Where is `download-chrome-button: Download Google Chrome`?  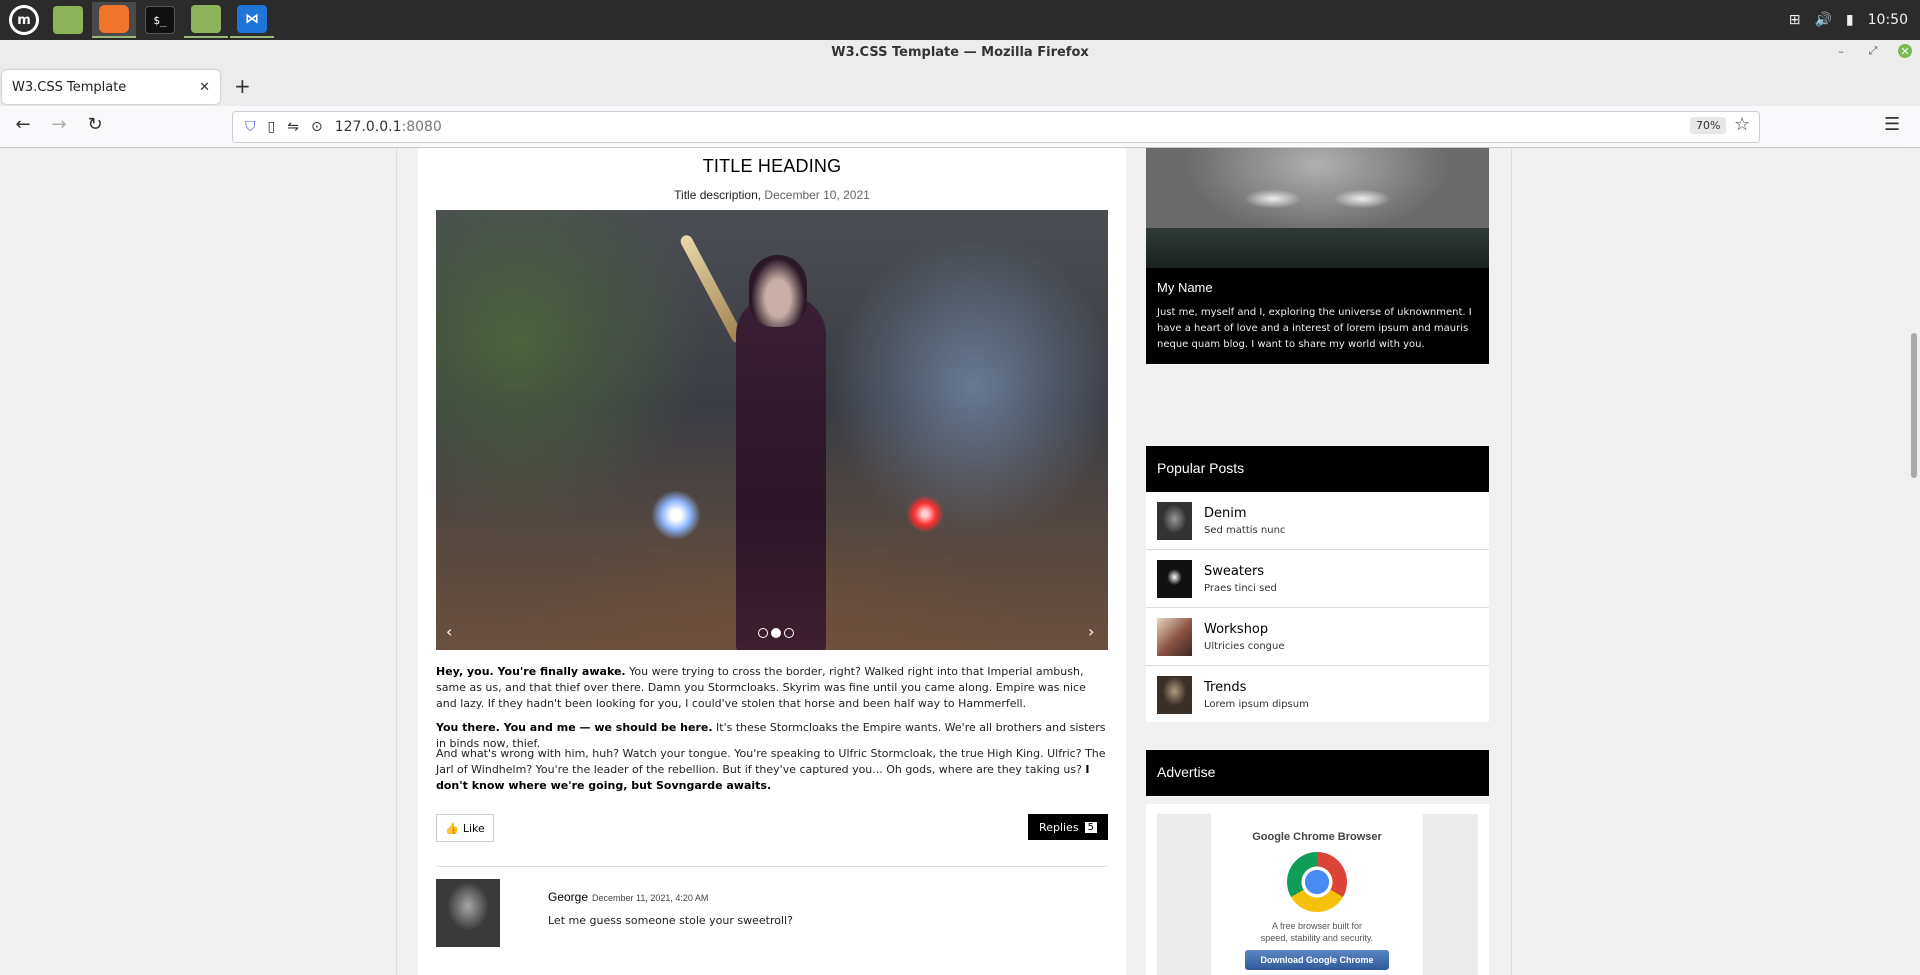
download-chrome-button: Download Google Chrome is located at coordinates (1317, 960).